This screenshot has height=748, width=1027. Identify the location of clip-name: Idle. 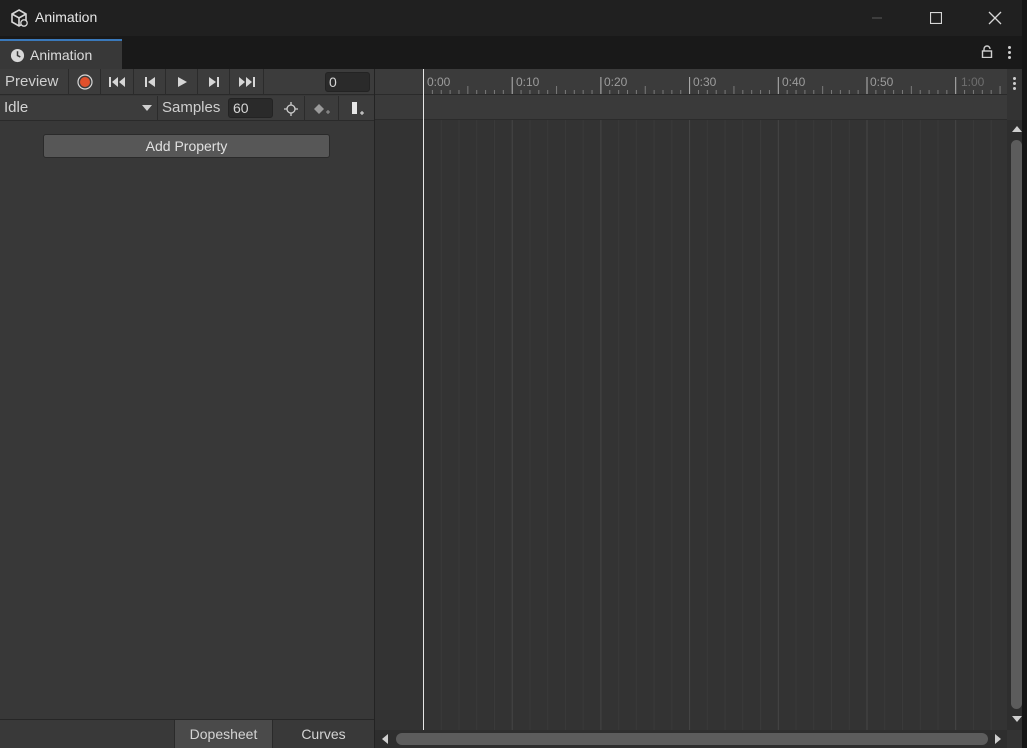
(16, 107).